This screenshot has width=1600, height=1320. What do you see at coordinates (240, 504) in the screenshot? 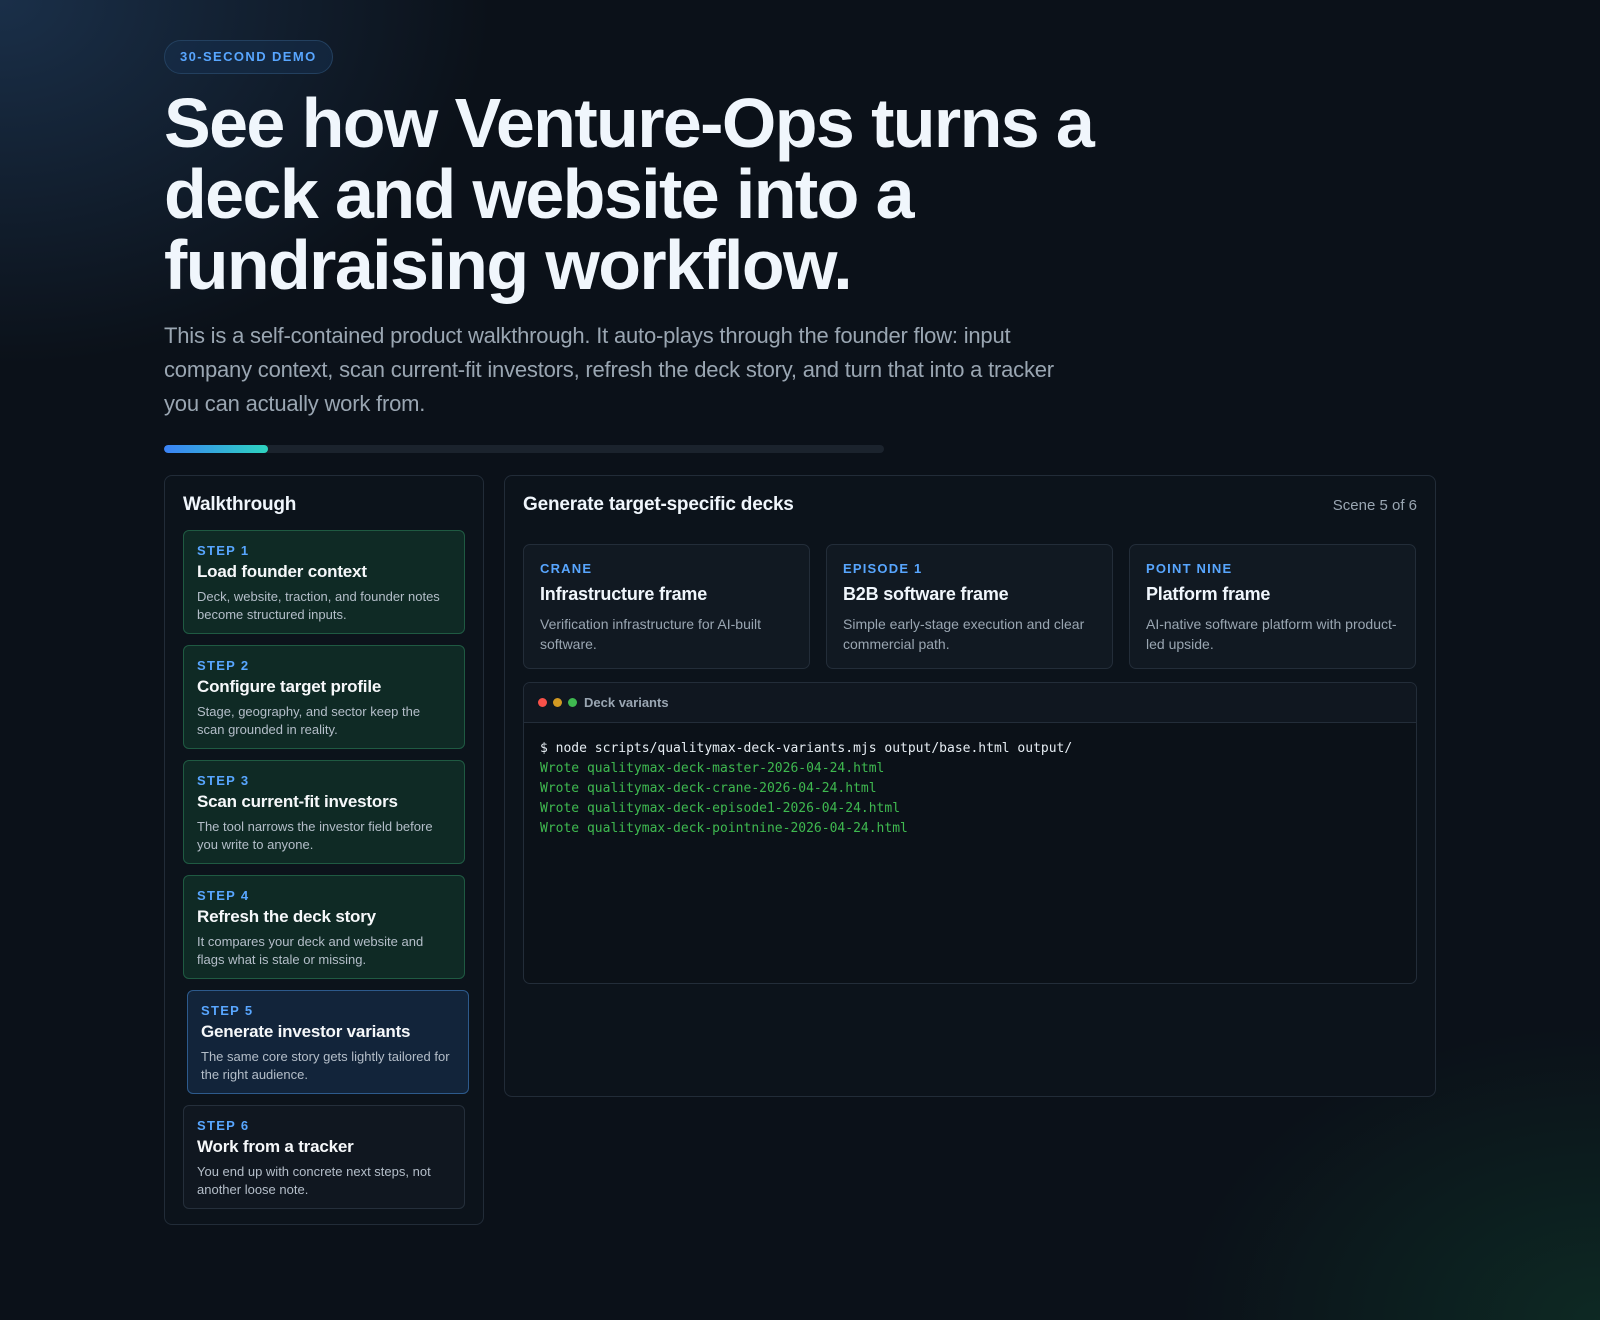
I see `sidebar-title: Walkthrough` at bounding box center [240, 504].